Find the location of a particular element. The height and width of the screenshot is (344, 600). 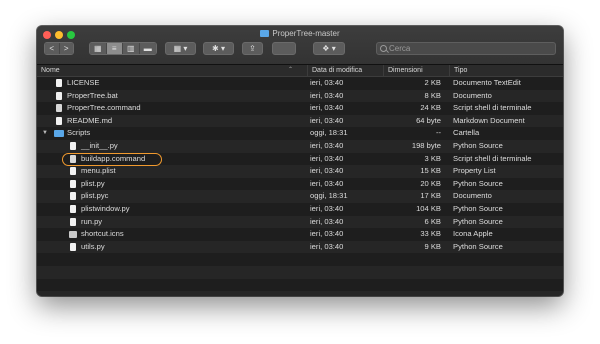

file-size: 8 KB is located at coordinates (432, 95).